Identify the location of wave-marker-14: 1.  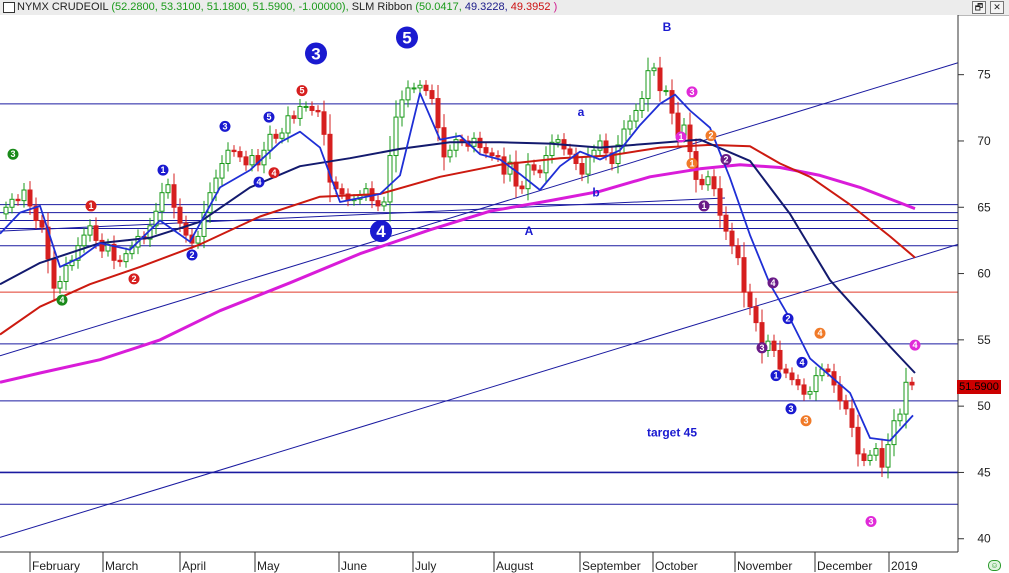
(681, 137).